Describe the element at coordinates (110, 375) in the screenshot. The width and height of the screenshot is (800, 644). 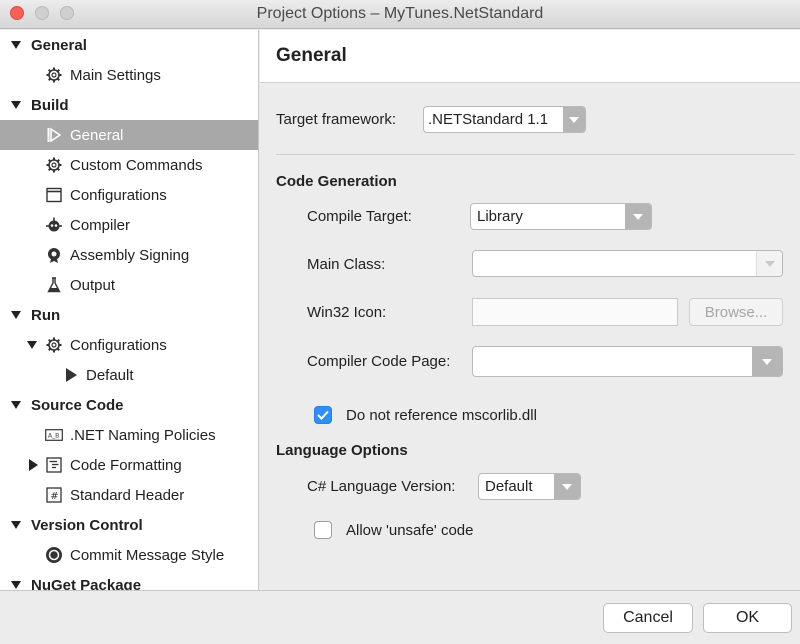
I see `sidebar-item-label: Default` at that location.